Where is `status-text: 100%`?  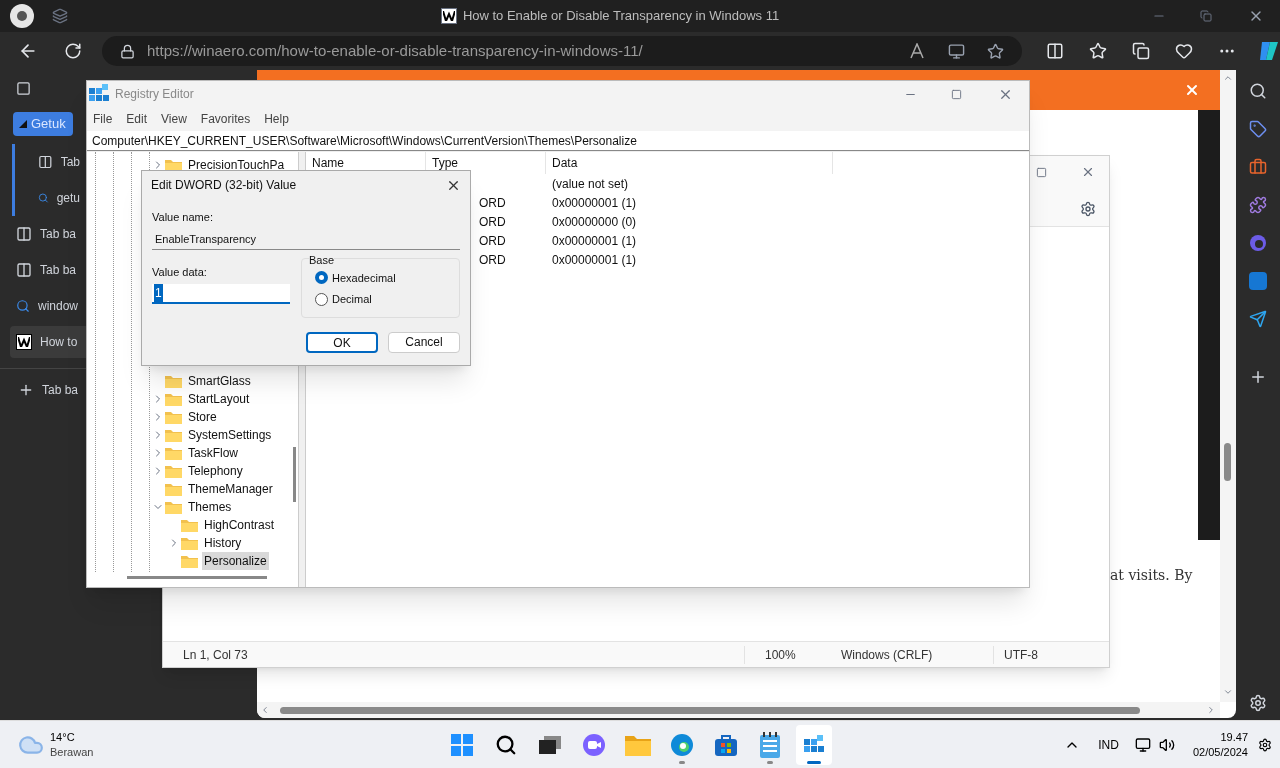
status-text: 100% is located at coordinates (788, 654).